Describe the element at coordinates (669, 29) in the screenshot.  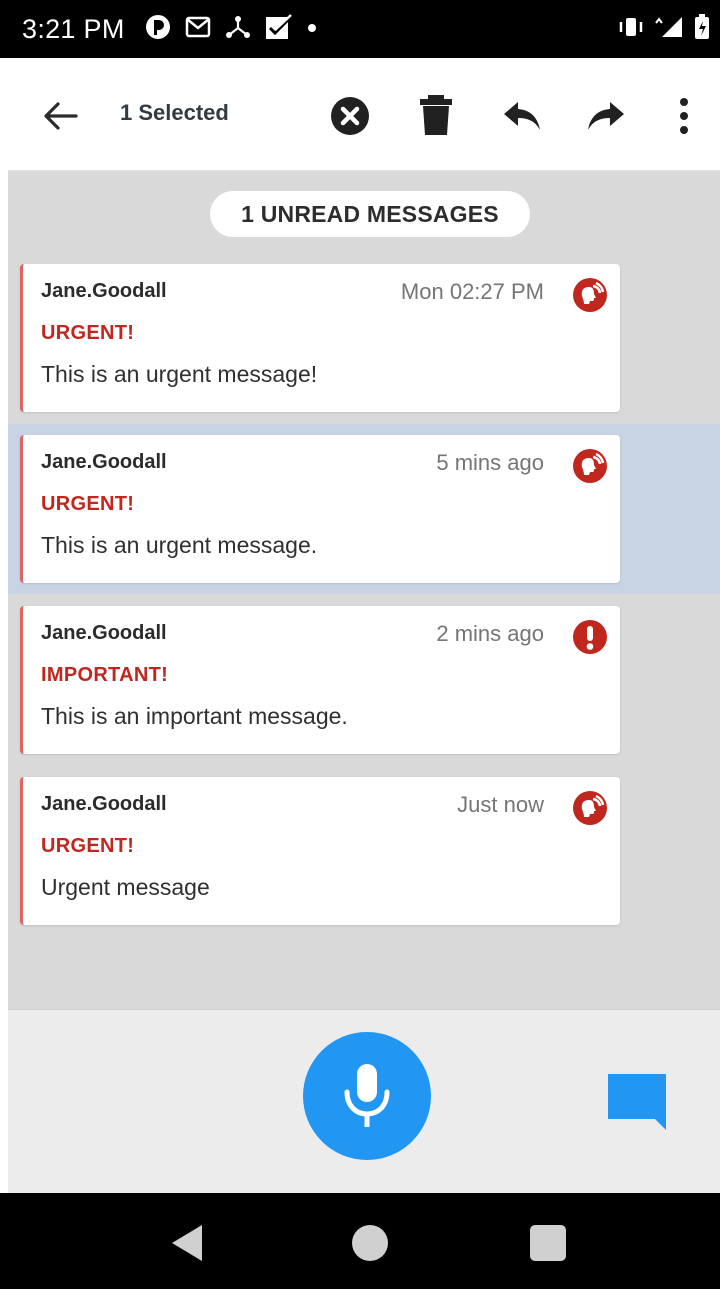
I see `signal-icon` at that location.